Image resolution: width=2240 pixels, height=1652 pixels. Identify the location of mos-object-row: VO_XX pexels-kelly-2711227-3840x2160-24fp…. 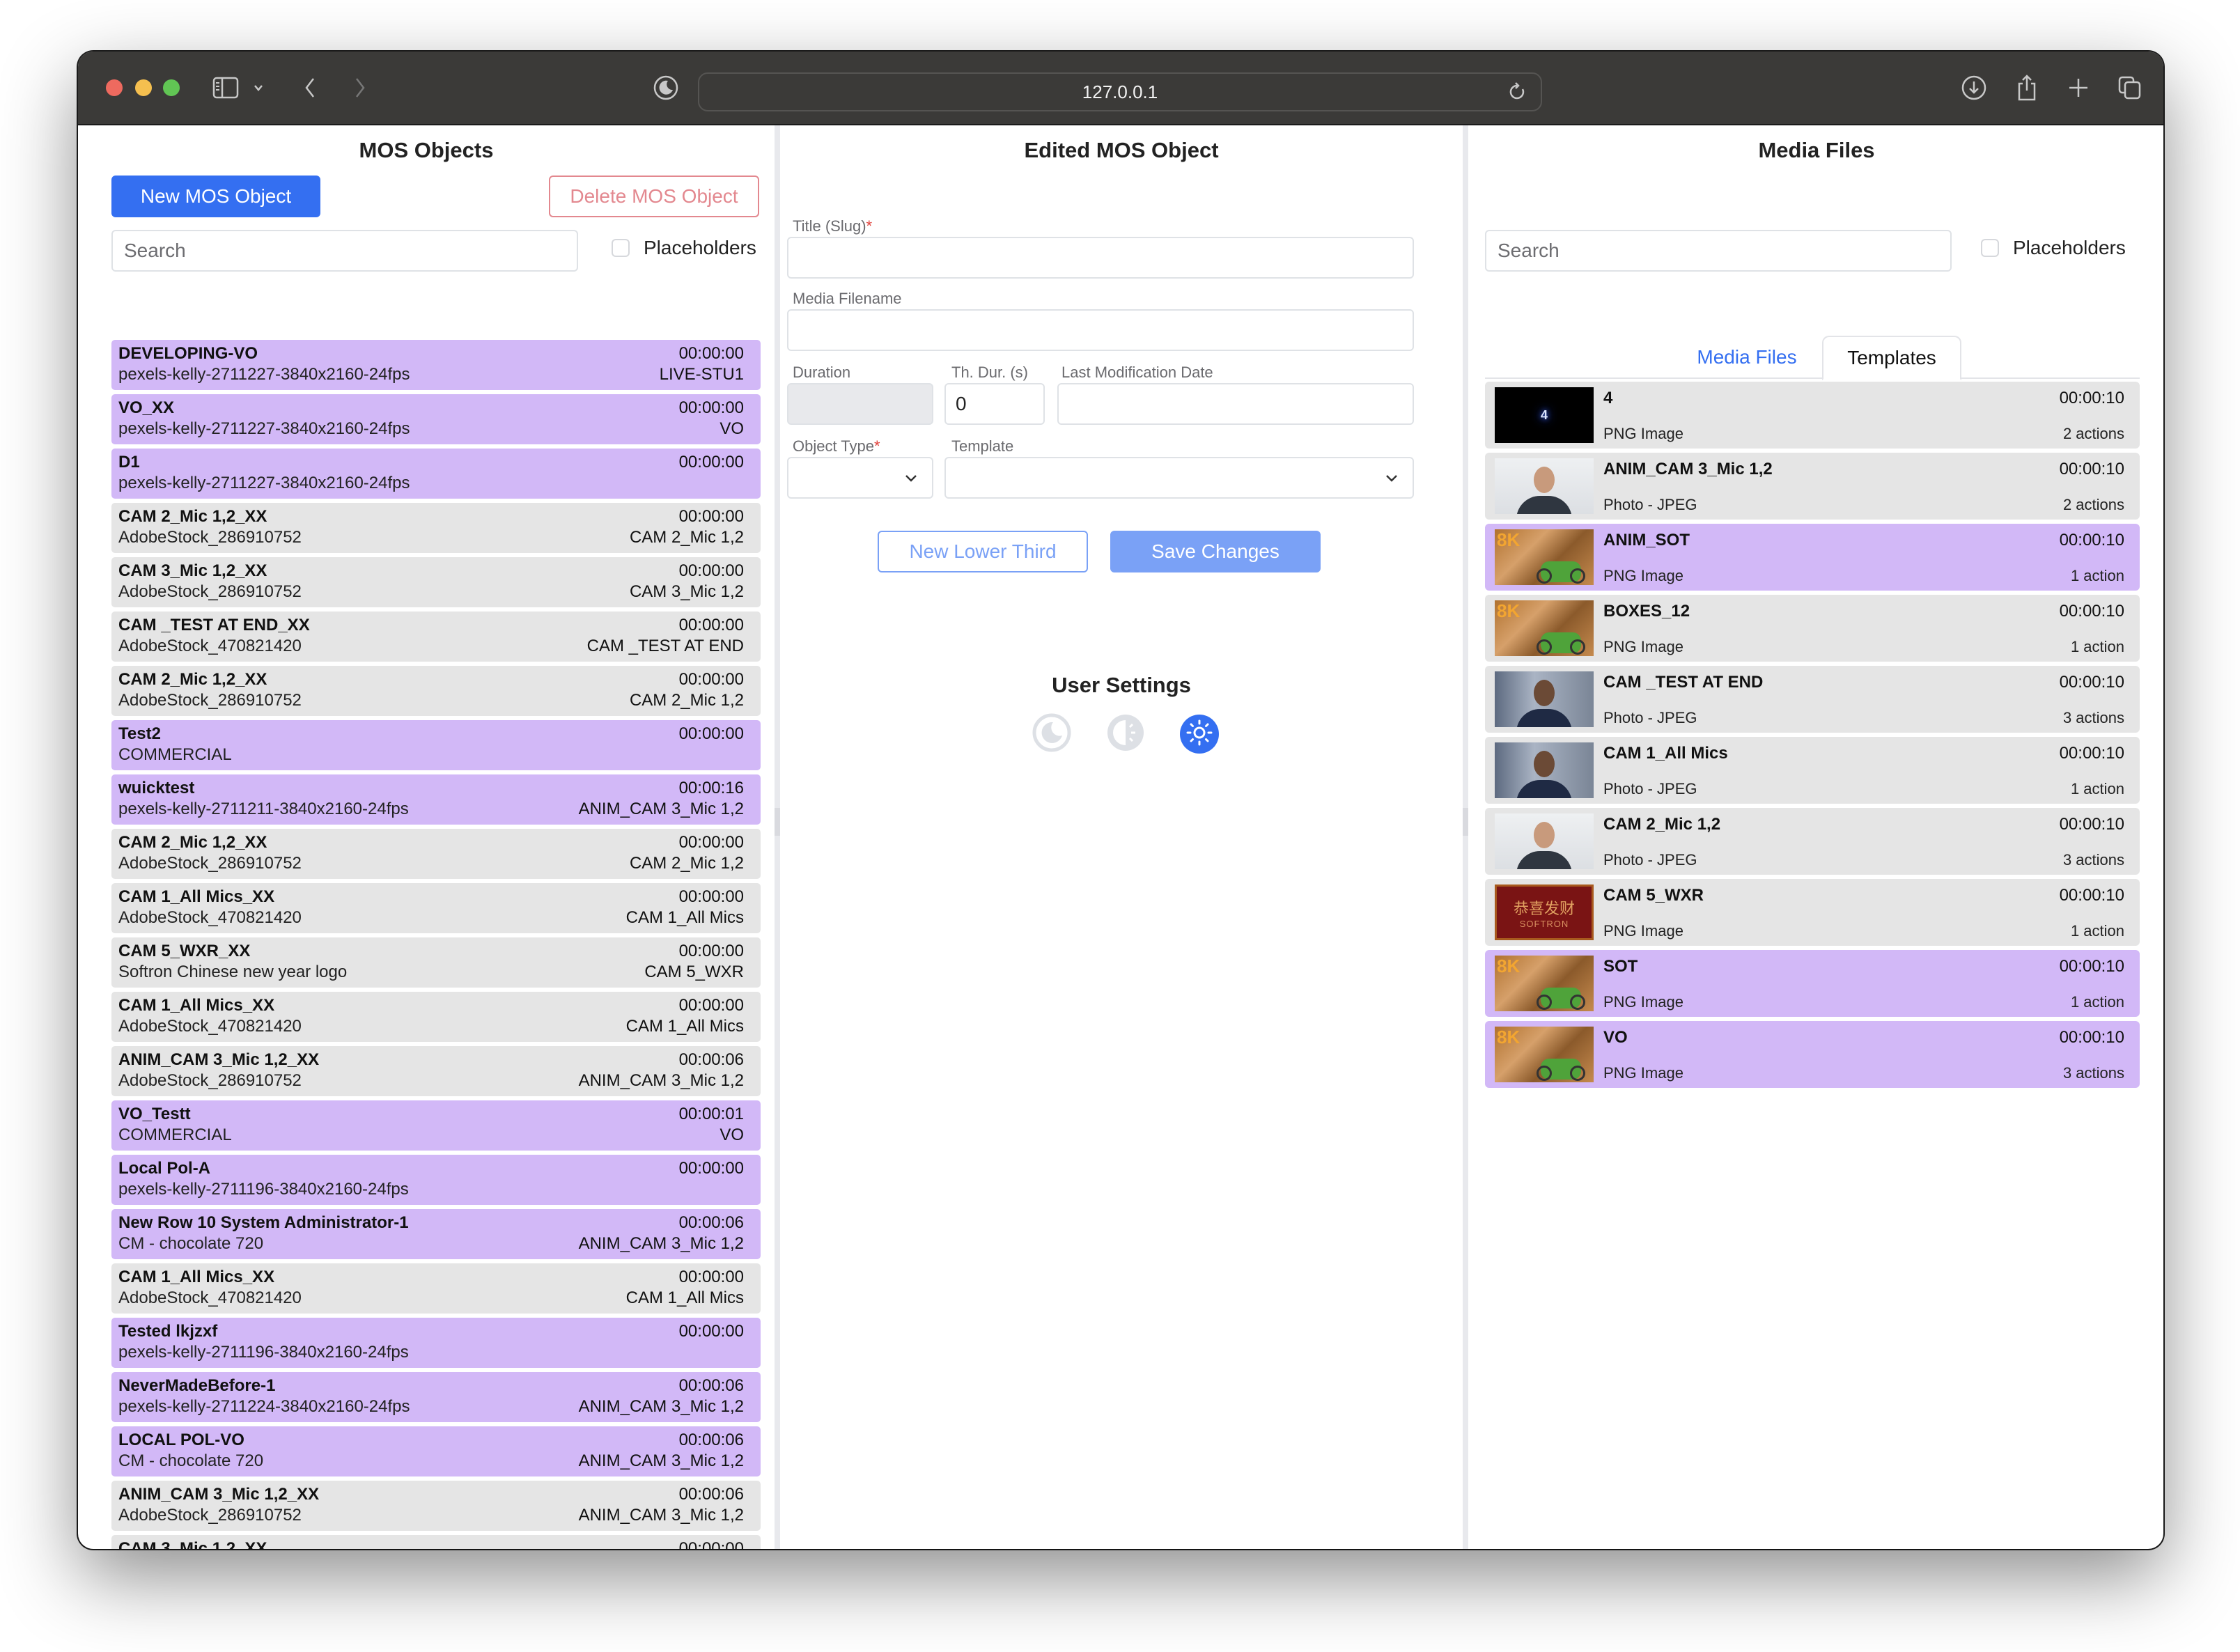
(436, 419).